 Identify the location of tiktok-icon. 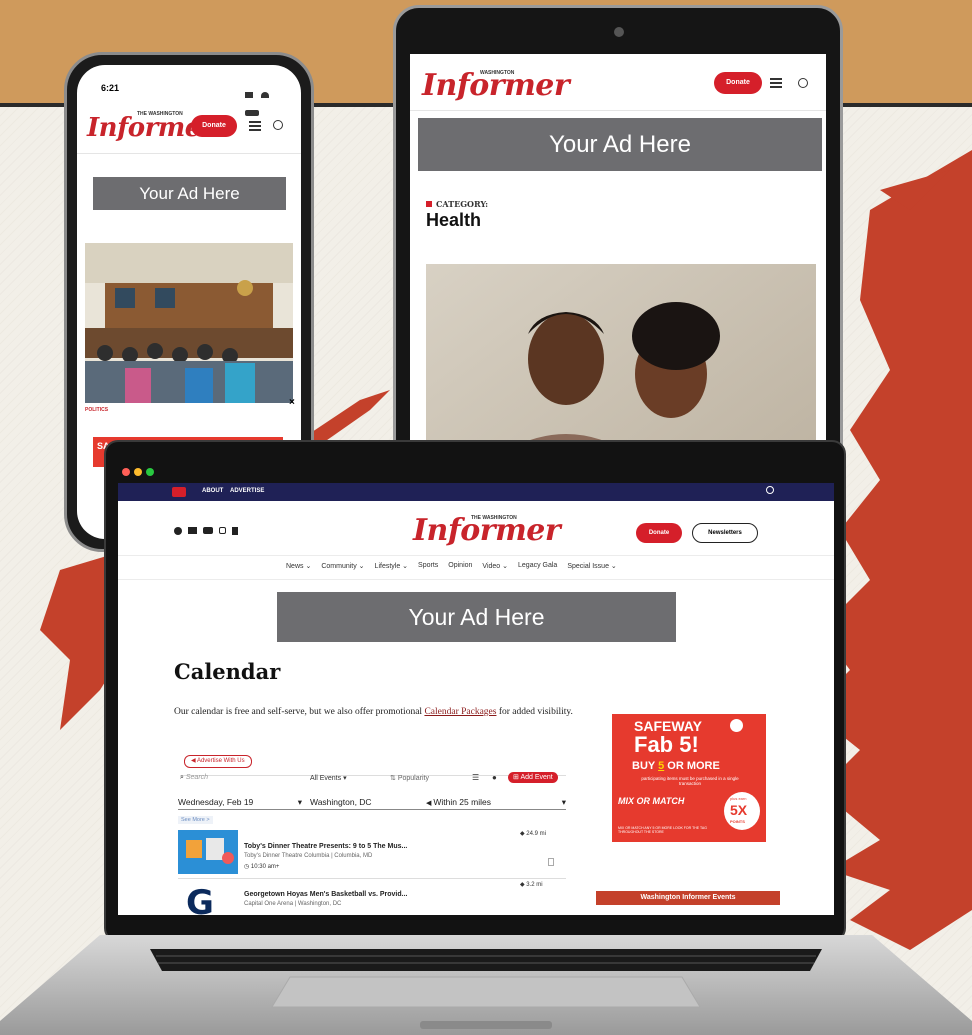
(235, 531).